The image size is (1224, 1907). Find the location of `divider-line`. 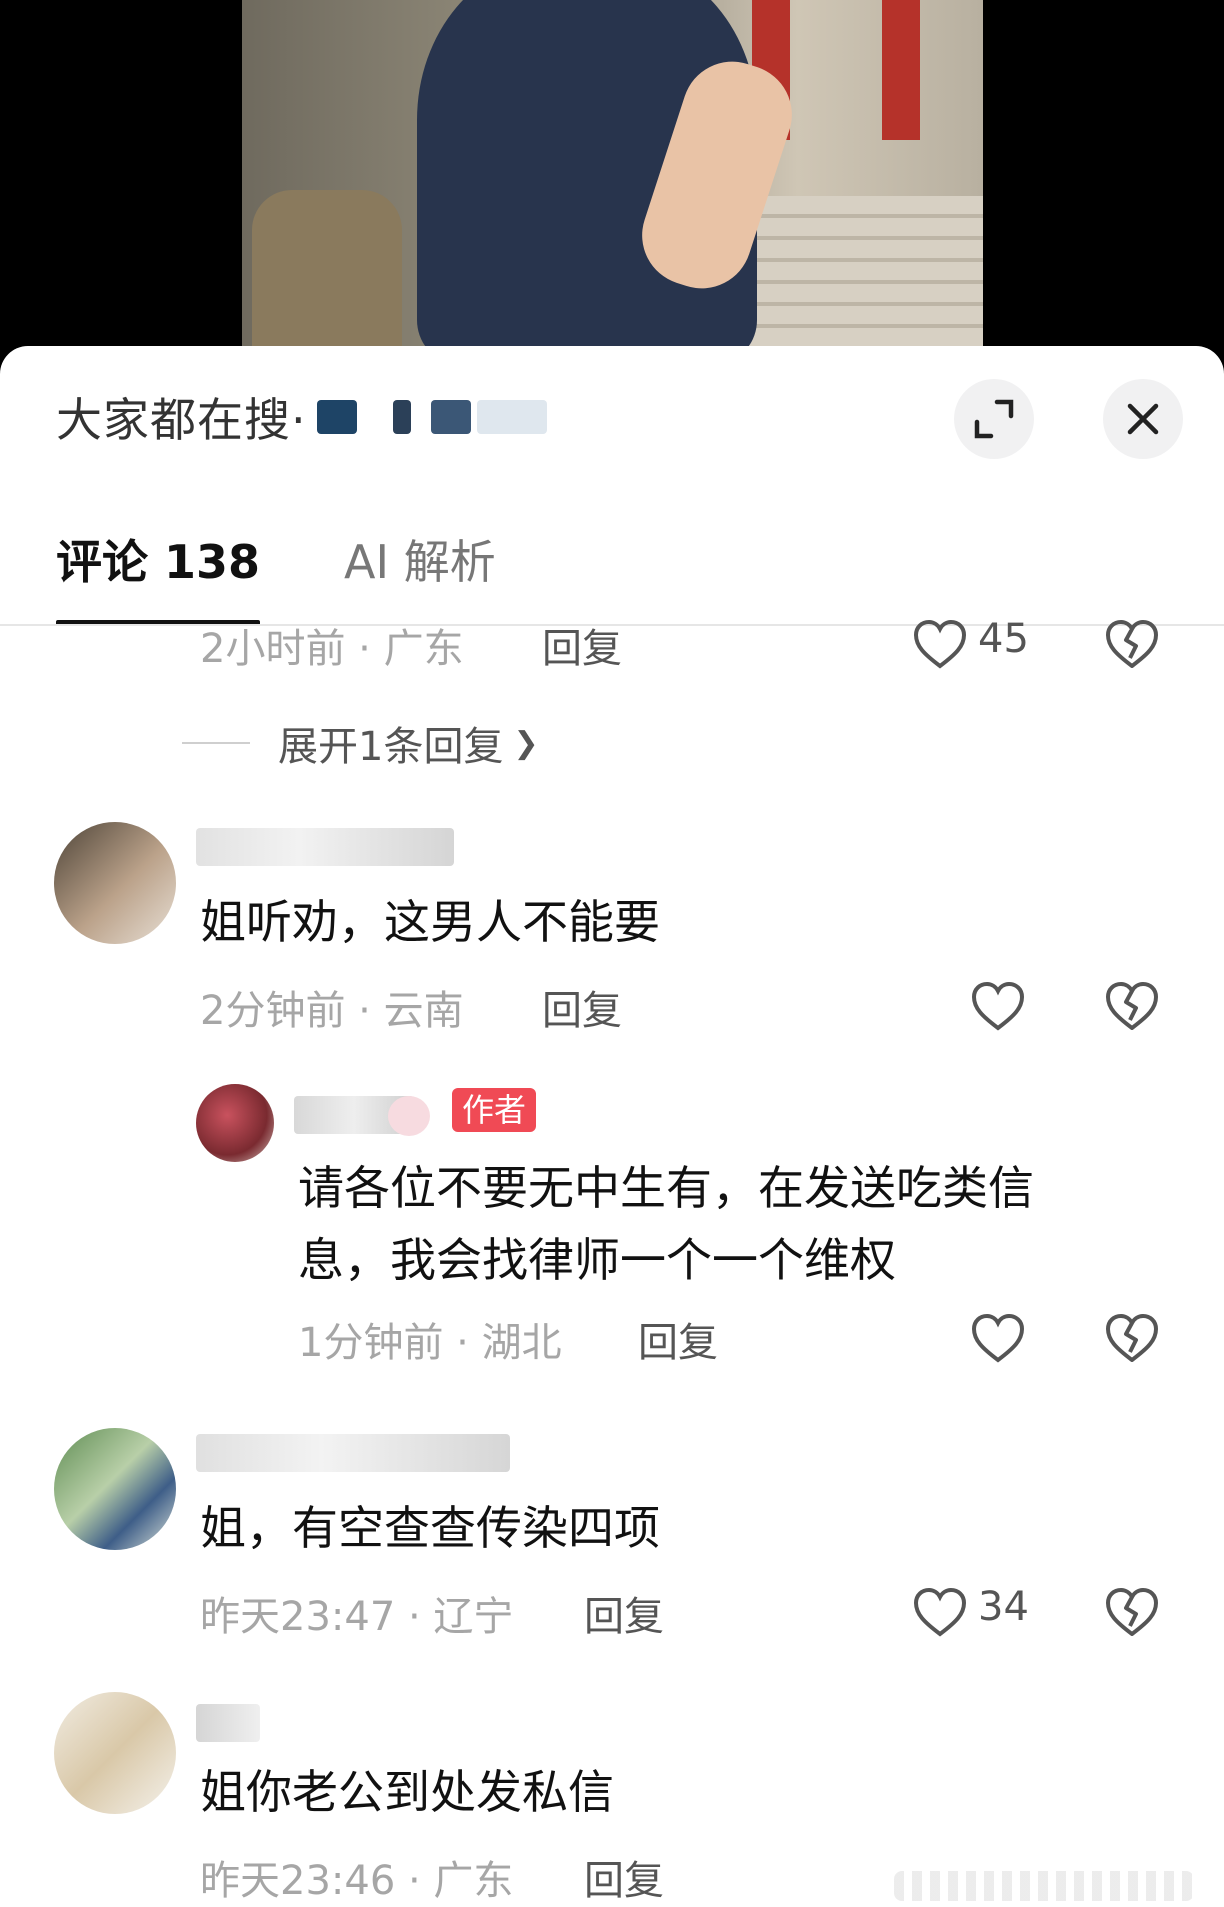

divider-line is located at coordinates (216, 743).